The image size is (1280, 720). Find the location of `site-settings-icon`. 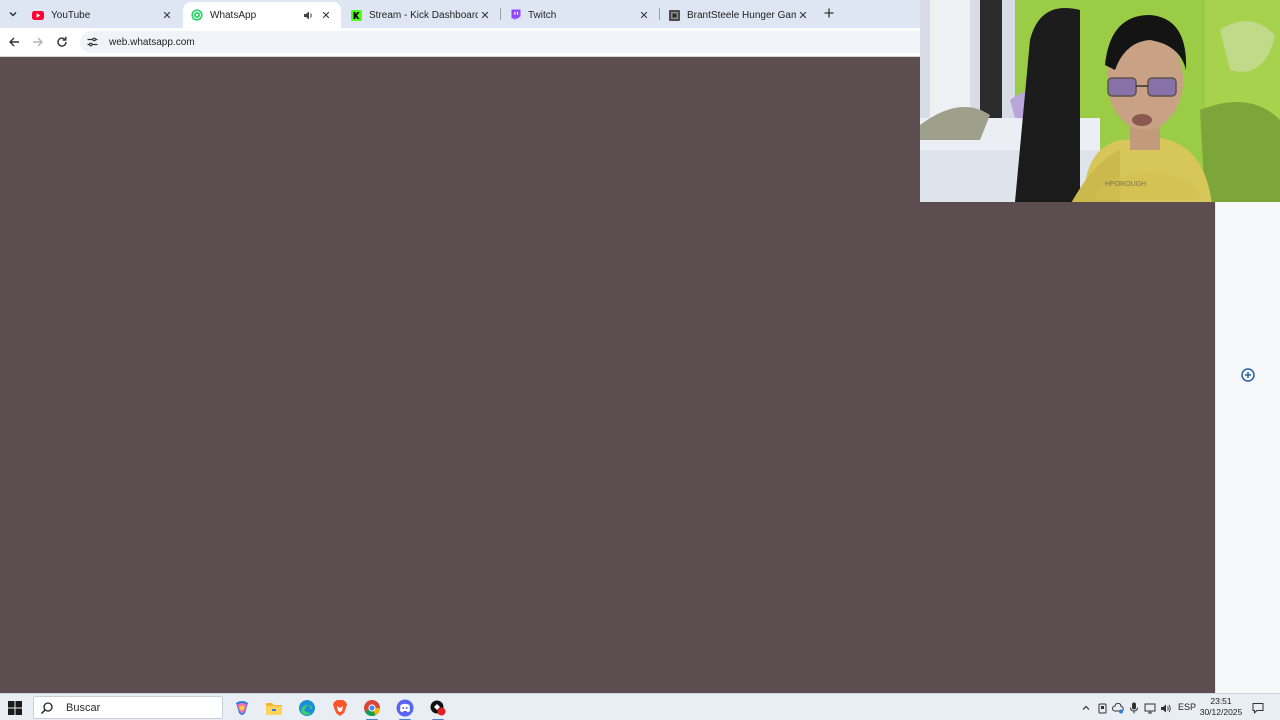

site-settings-icon is located at coordinates (92, 42).